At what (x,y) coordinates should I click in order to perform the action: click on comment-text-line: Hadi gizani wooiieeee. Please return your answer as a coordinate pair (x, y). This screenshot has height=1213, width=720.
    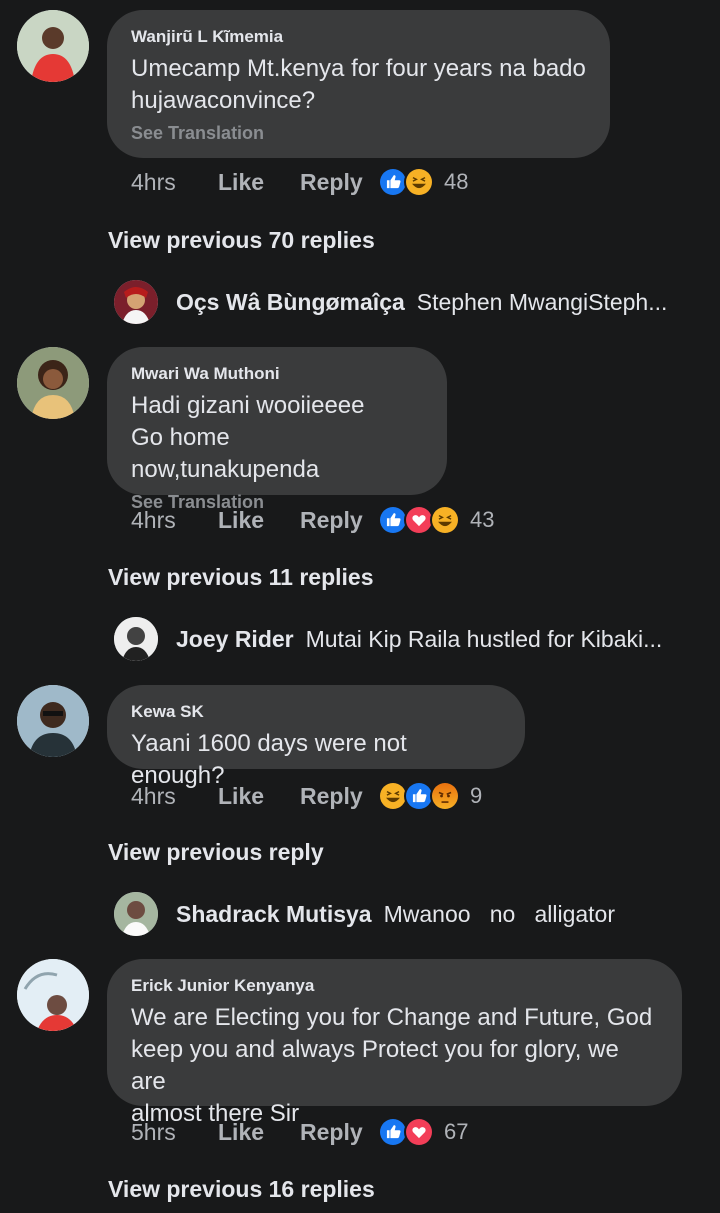
    Looking at the image, I should click on (248, 405).